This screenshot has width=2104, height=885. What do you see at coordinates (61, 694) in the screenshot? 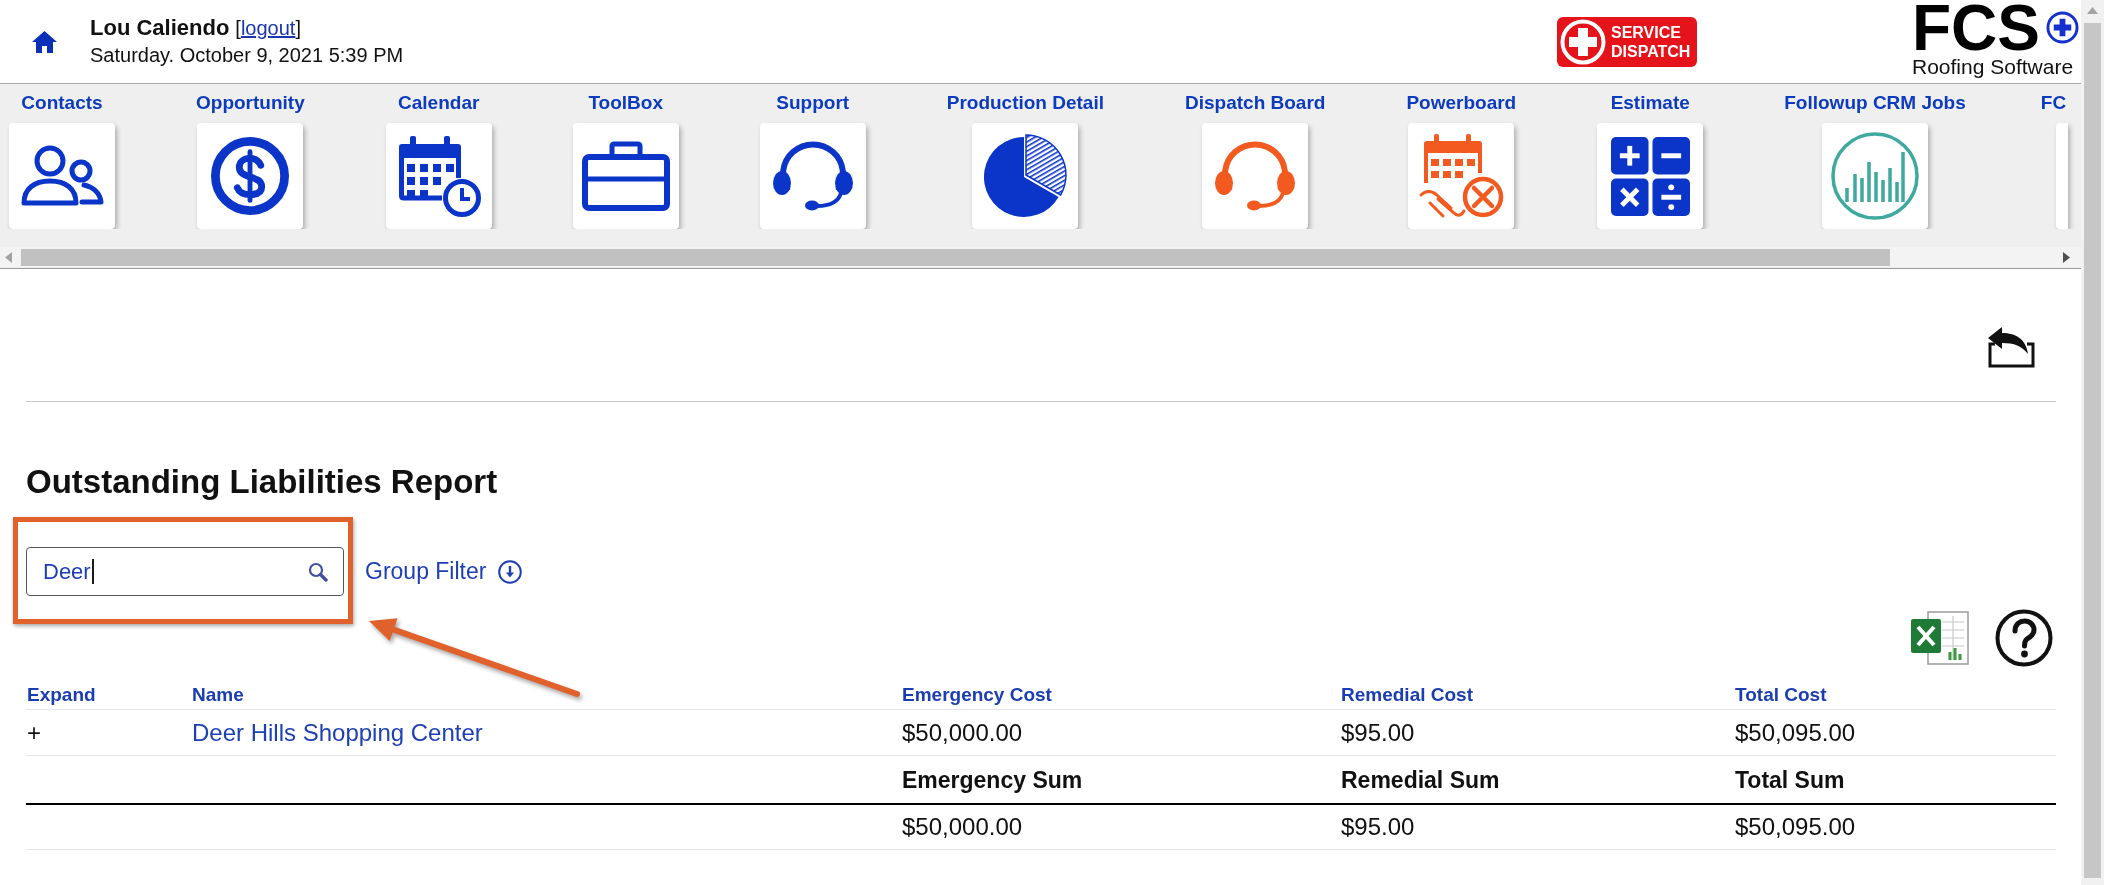
I see `column-header: Expand` at bounding box center [61, 694].